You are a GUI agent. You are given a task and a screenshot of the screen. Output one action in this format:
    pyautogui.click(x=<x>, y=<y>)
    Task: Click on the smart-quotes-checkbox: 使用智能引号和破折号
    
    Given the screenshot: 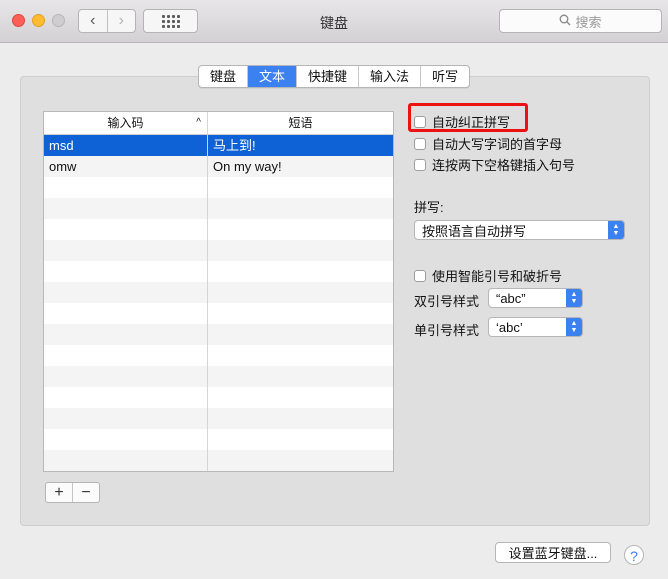 What is the action you would take?
    pyautogui.click(x=488, y=275)
    